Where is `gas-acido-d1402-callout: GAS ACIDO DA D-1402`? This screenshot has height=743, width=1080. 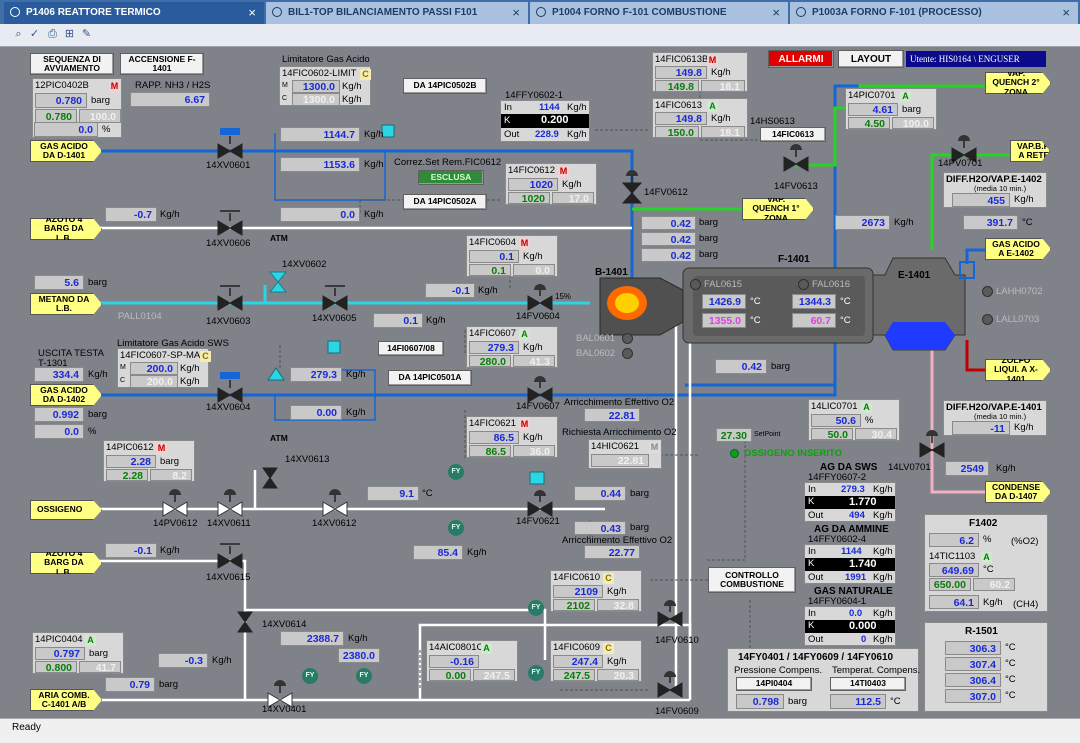 gas-acido-d1402-callout: GAS ACIDO DA D-1402 is located at coordinates (66, 395).